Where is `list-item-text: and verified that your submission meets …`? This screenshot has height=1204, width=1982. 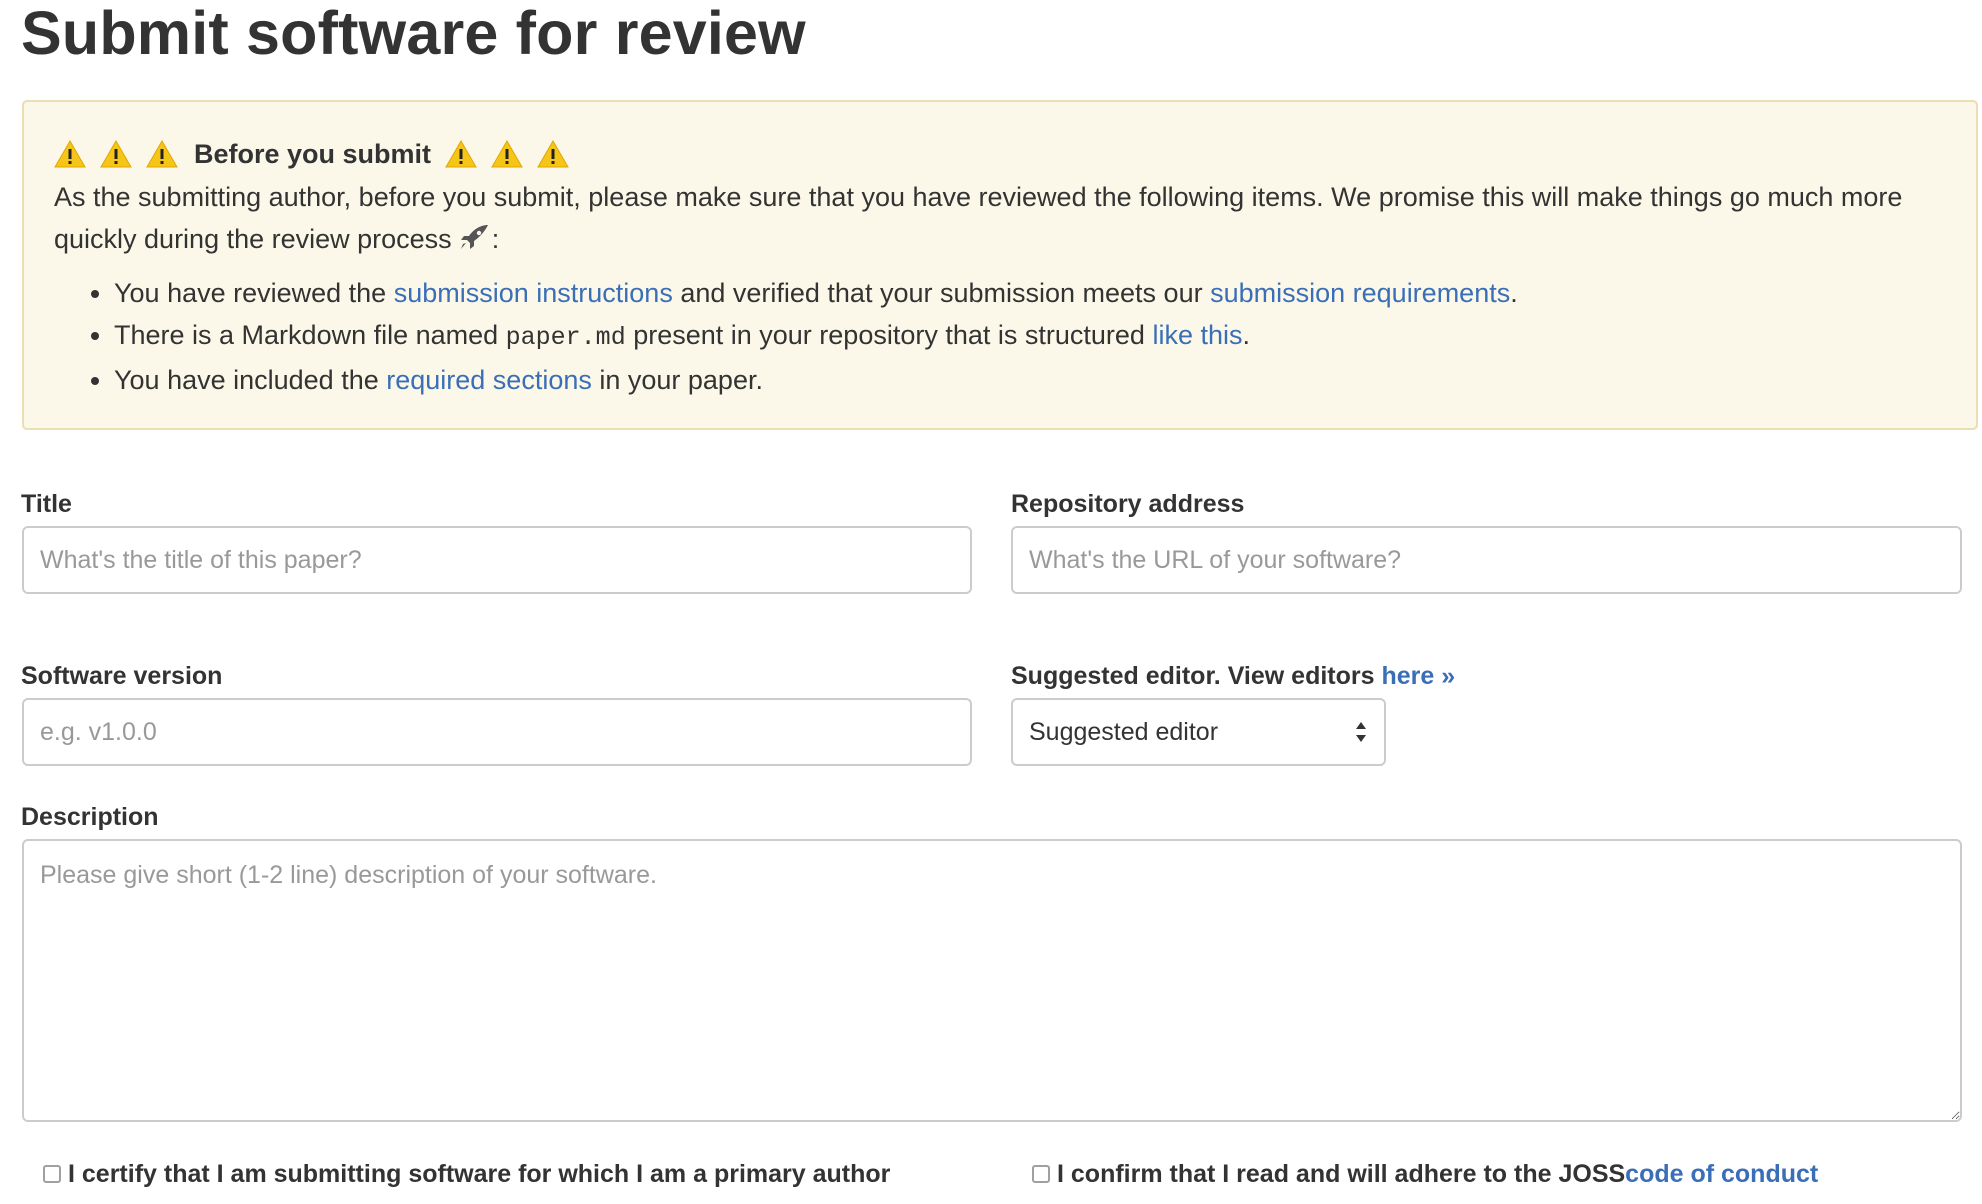 list-item-text: and verified that your submission meets … is located at coordinates (941, 293).